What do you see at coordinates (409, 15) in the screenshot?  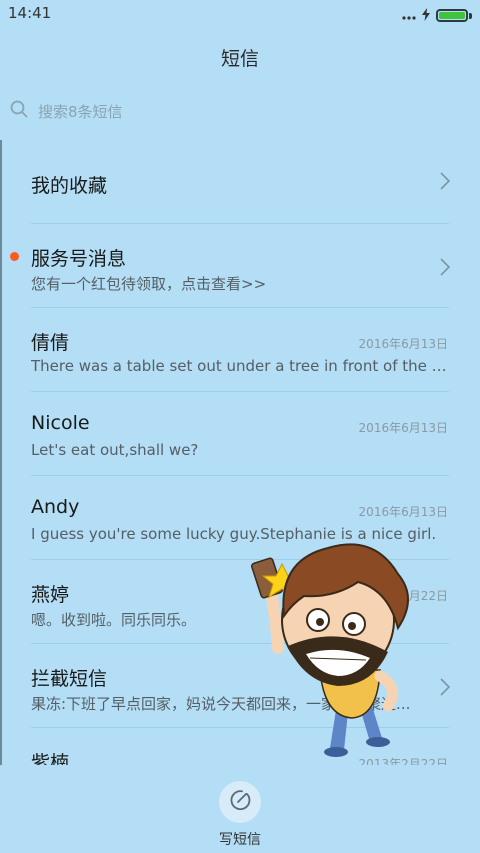 I see `notification-dots-icon` at bounding box center [409, 15].